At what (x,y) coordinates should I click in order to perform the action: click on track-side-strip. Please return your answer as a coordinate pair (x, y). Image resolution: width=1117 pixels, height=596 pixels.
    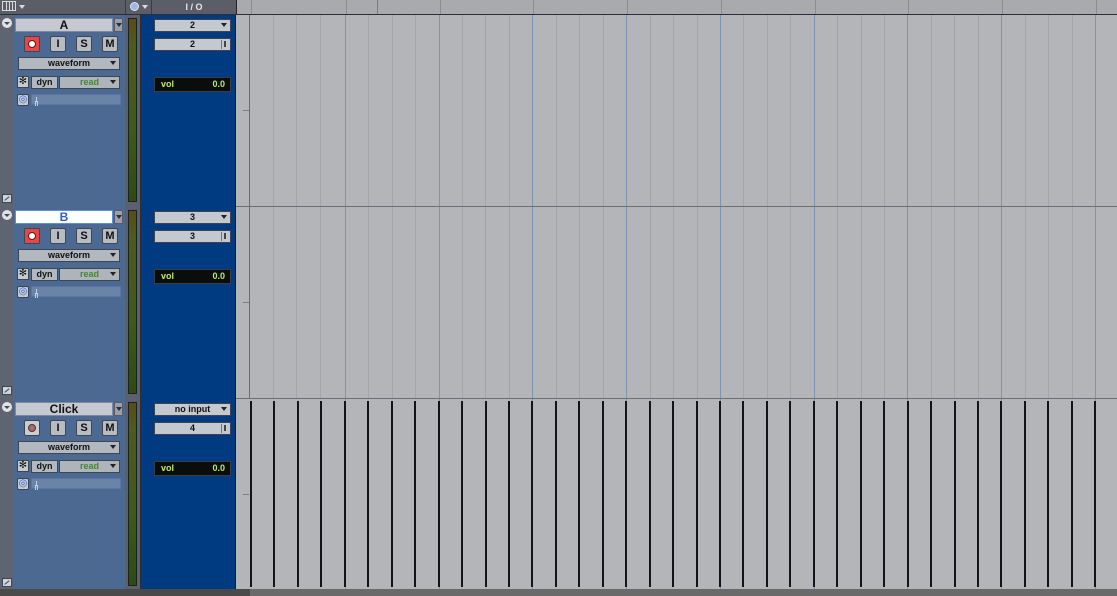
    Looking at the image, I should click on (7, 111).